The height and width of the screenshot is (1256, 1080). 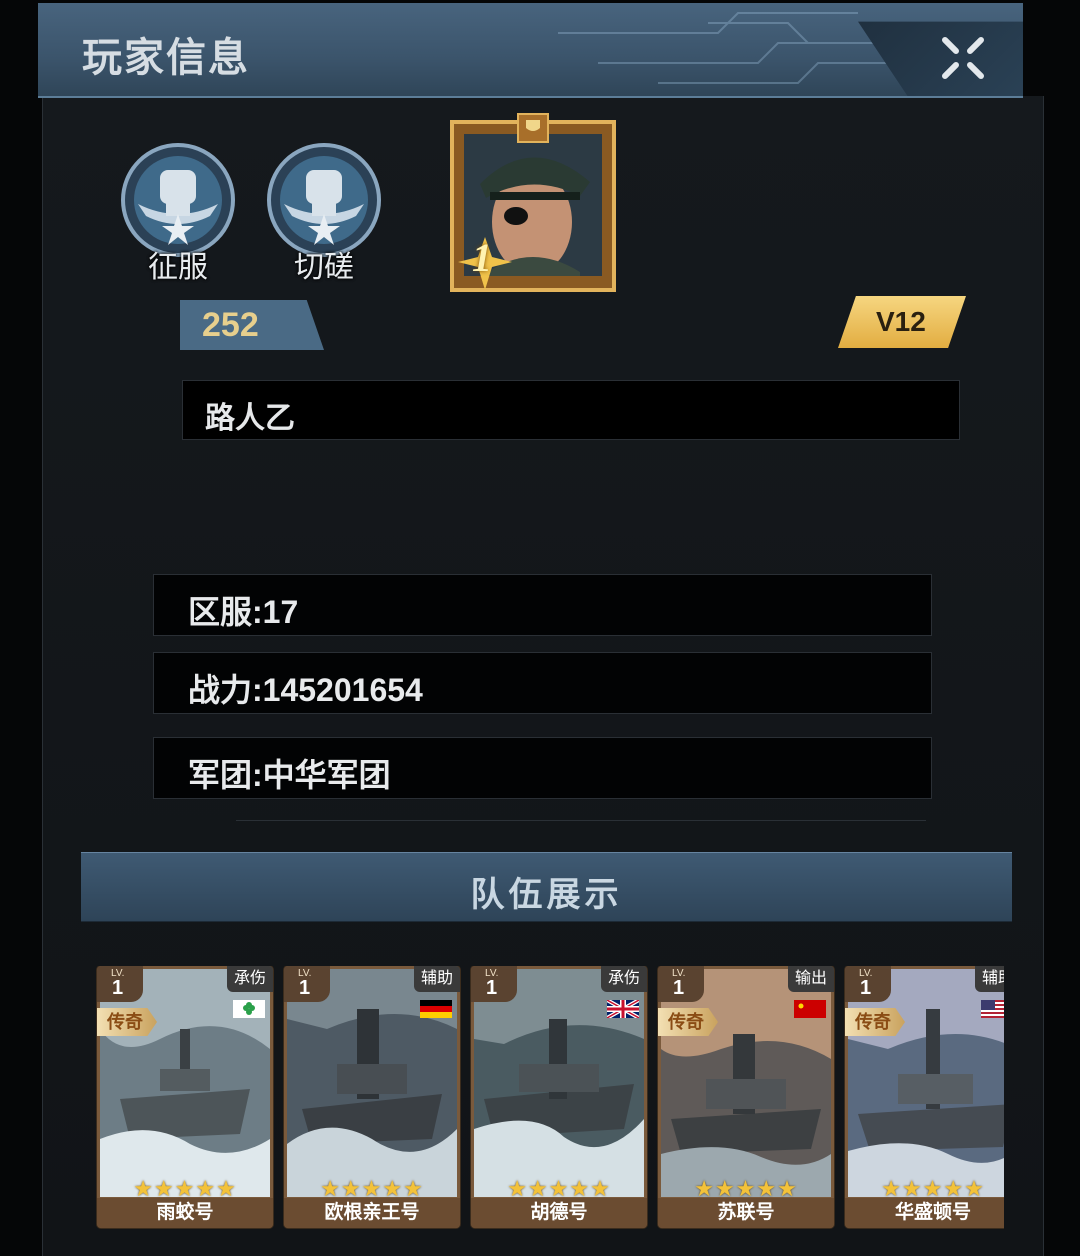 What do you see at coordinates (305, 690) in the screenshot?
I see `power-text: 战力:145201654` at bounding box center [305, 690].